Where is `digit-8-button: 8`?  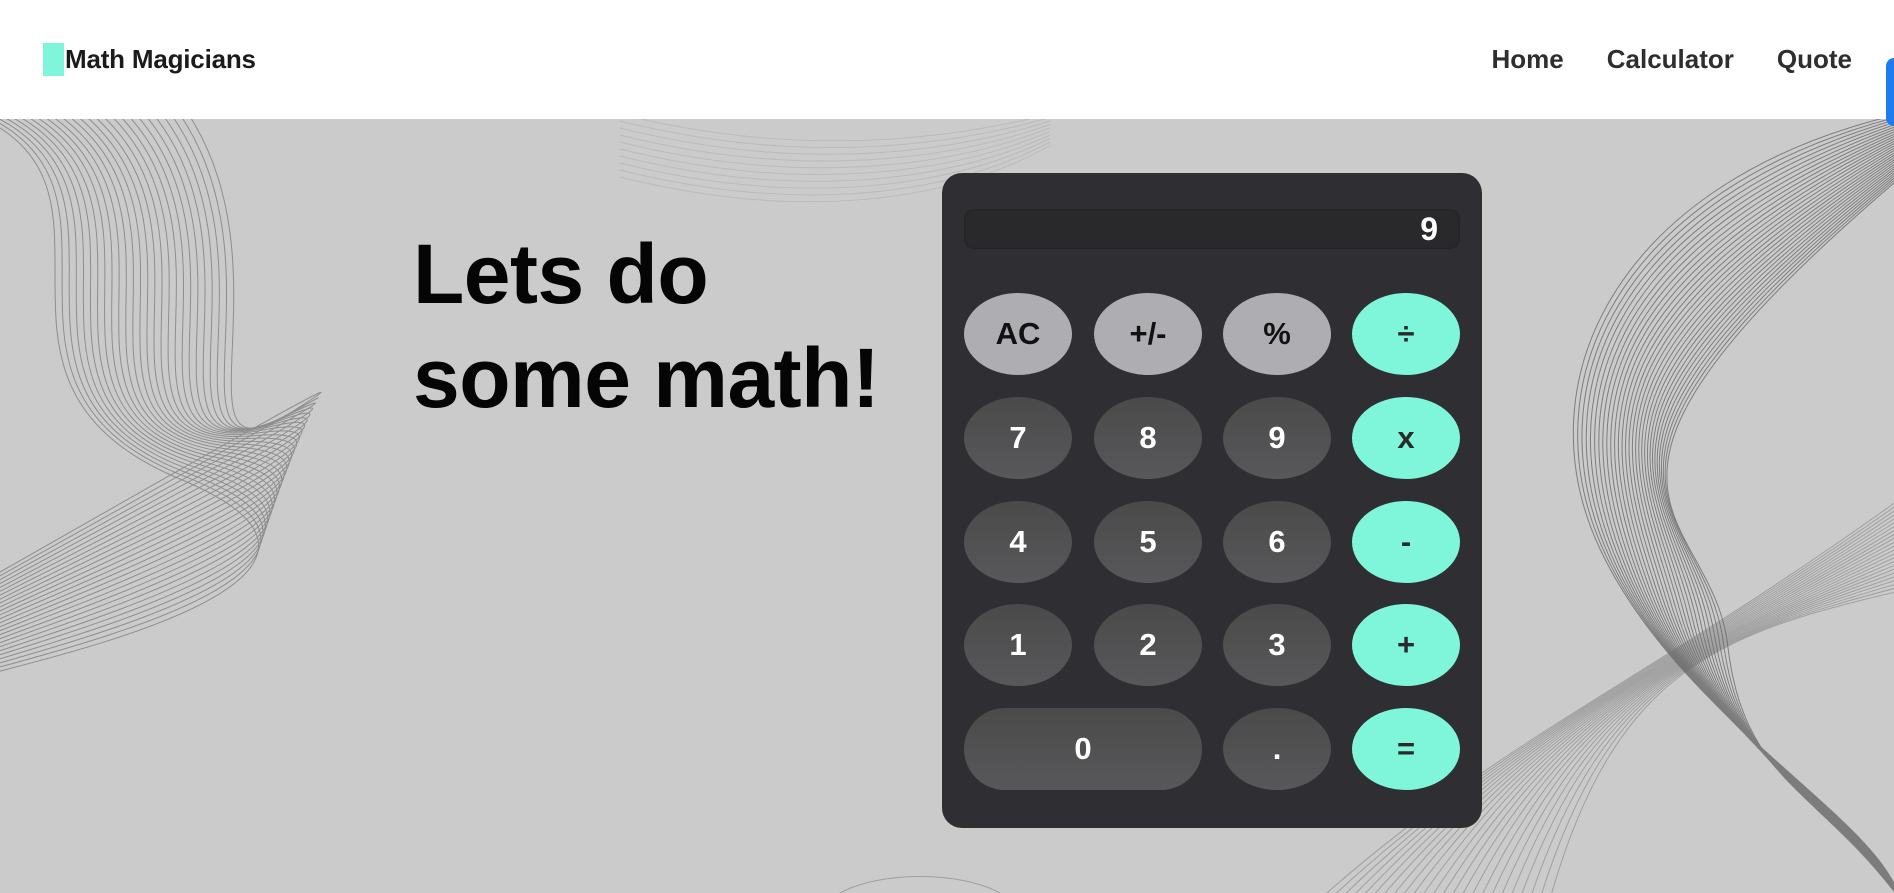
digit-8-button: 8 is located at coordinates (1148, 438).